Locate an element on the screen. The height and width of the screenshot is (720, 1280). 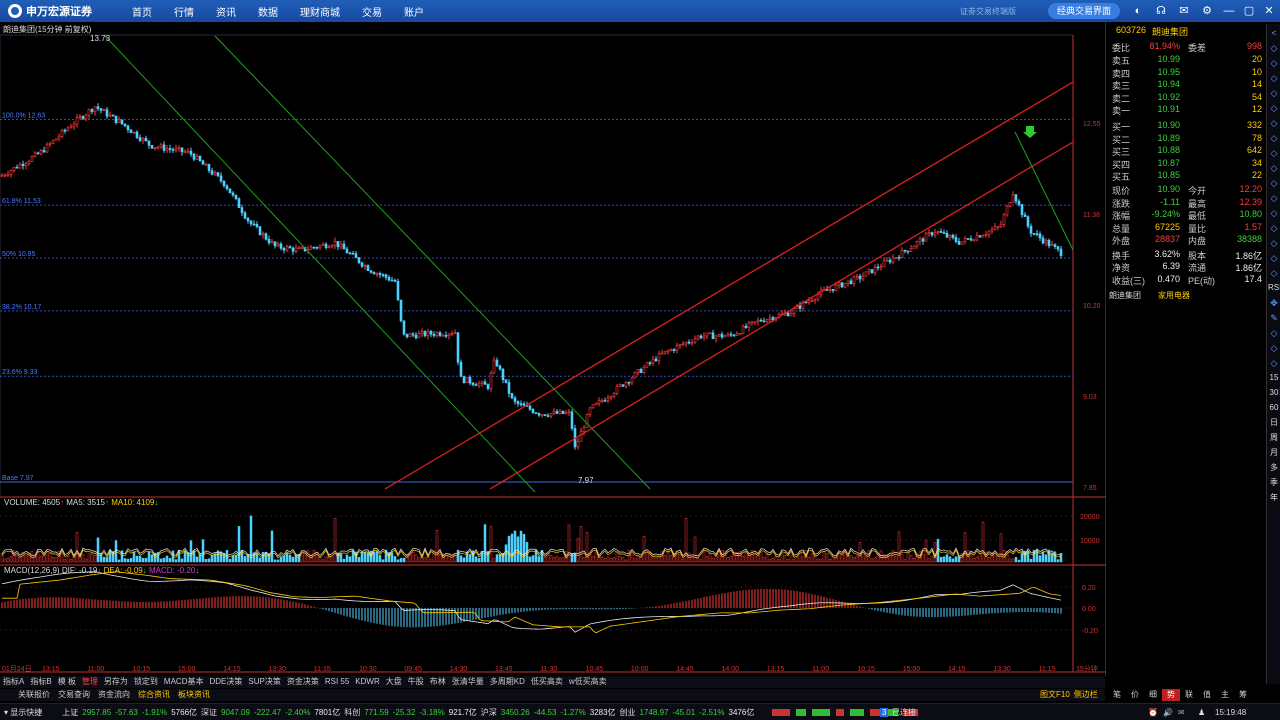
indicator-tab: 张清华量 is located at coordinates (468, 682).